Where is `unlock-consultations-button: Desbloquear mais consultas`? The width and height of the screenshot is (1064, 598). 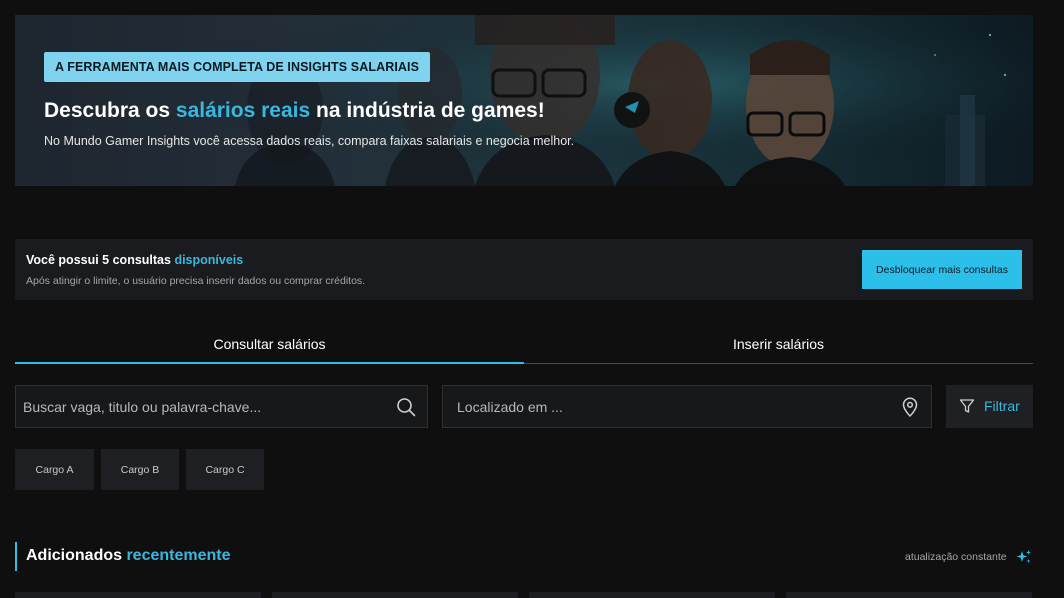
unlock-consultations-button: Desbloquear mais consultas is located at coordinates (942, 269).